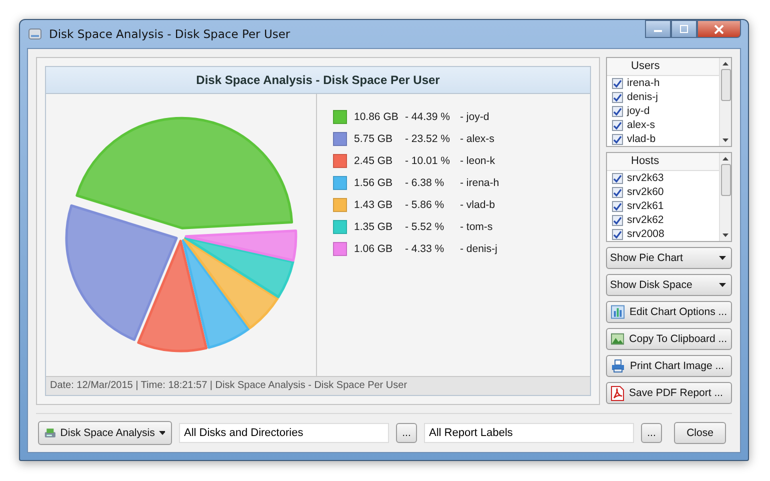  Describe the element at coordinates (663, 67) in the screenshot. I see `column-header: Users` at that location.